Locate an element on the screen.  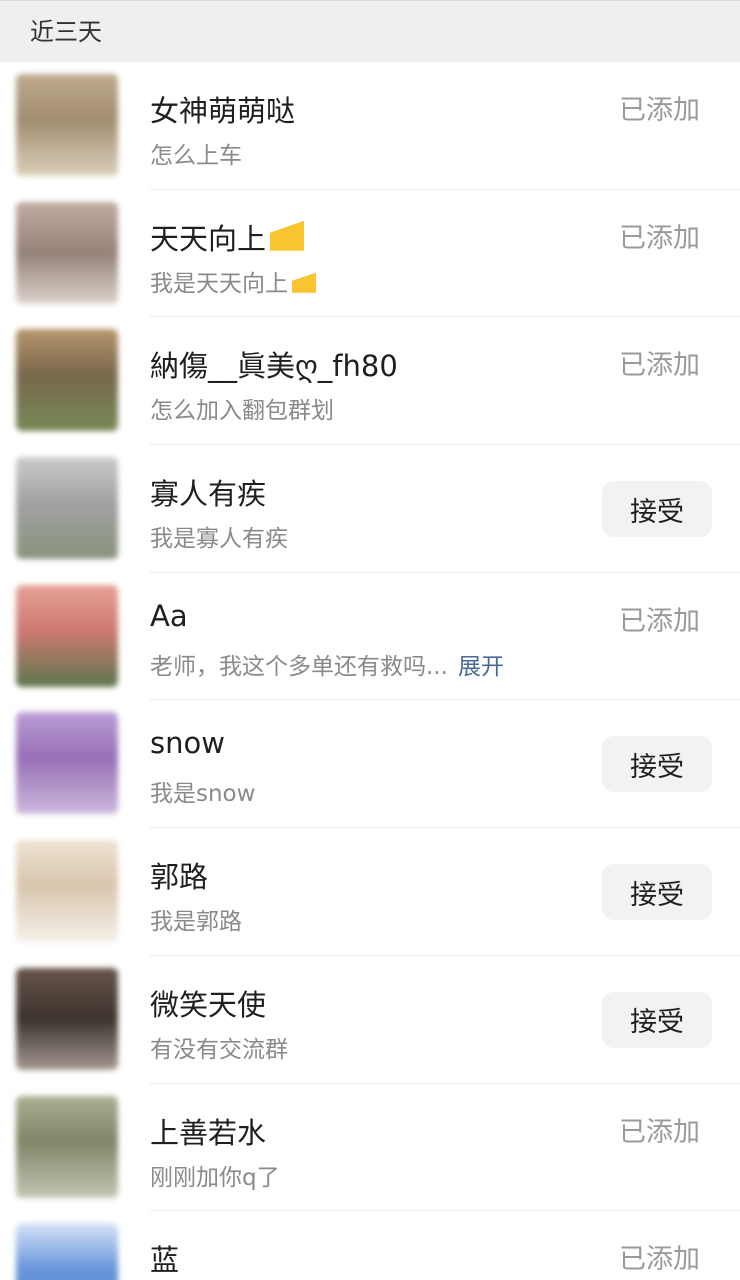
friend-name: Aa is located at coordinates (169, 615).